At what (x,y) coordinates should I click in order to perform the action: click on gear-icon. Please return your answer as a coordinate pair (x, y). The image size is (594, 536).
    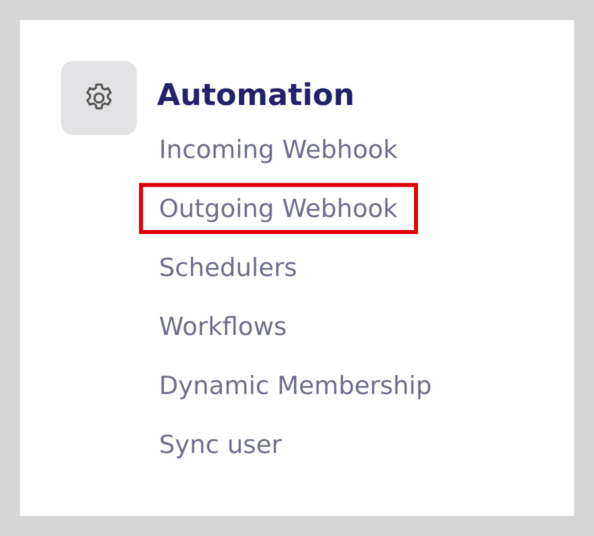
    Looking at the image, I should click on (99, 98).